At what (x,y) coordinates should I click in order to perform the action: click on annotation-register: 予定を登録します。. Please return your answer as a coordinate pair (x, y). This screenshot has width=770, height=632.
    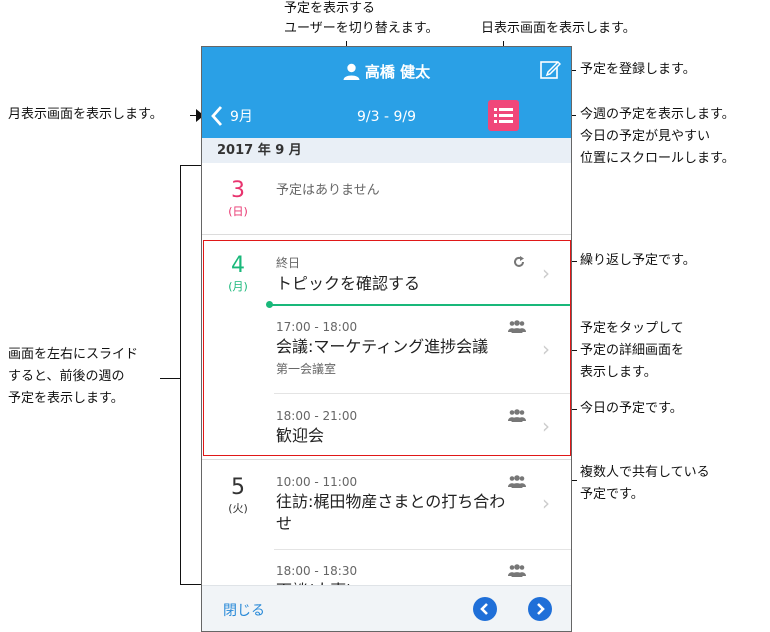
    Looking at the image, I should click on (638, 69).